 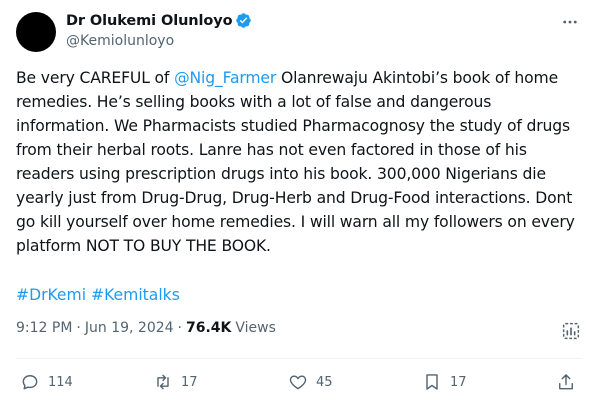 I want to click on author-handle: @Kemiolunloyo, so click(x=120, y=41).